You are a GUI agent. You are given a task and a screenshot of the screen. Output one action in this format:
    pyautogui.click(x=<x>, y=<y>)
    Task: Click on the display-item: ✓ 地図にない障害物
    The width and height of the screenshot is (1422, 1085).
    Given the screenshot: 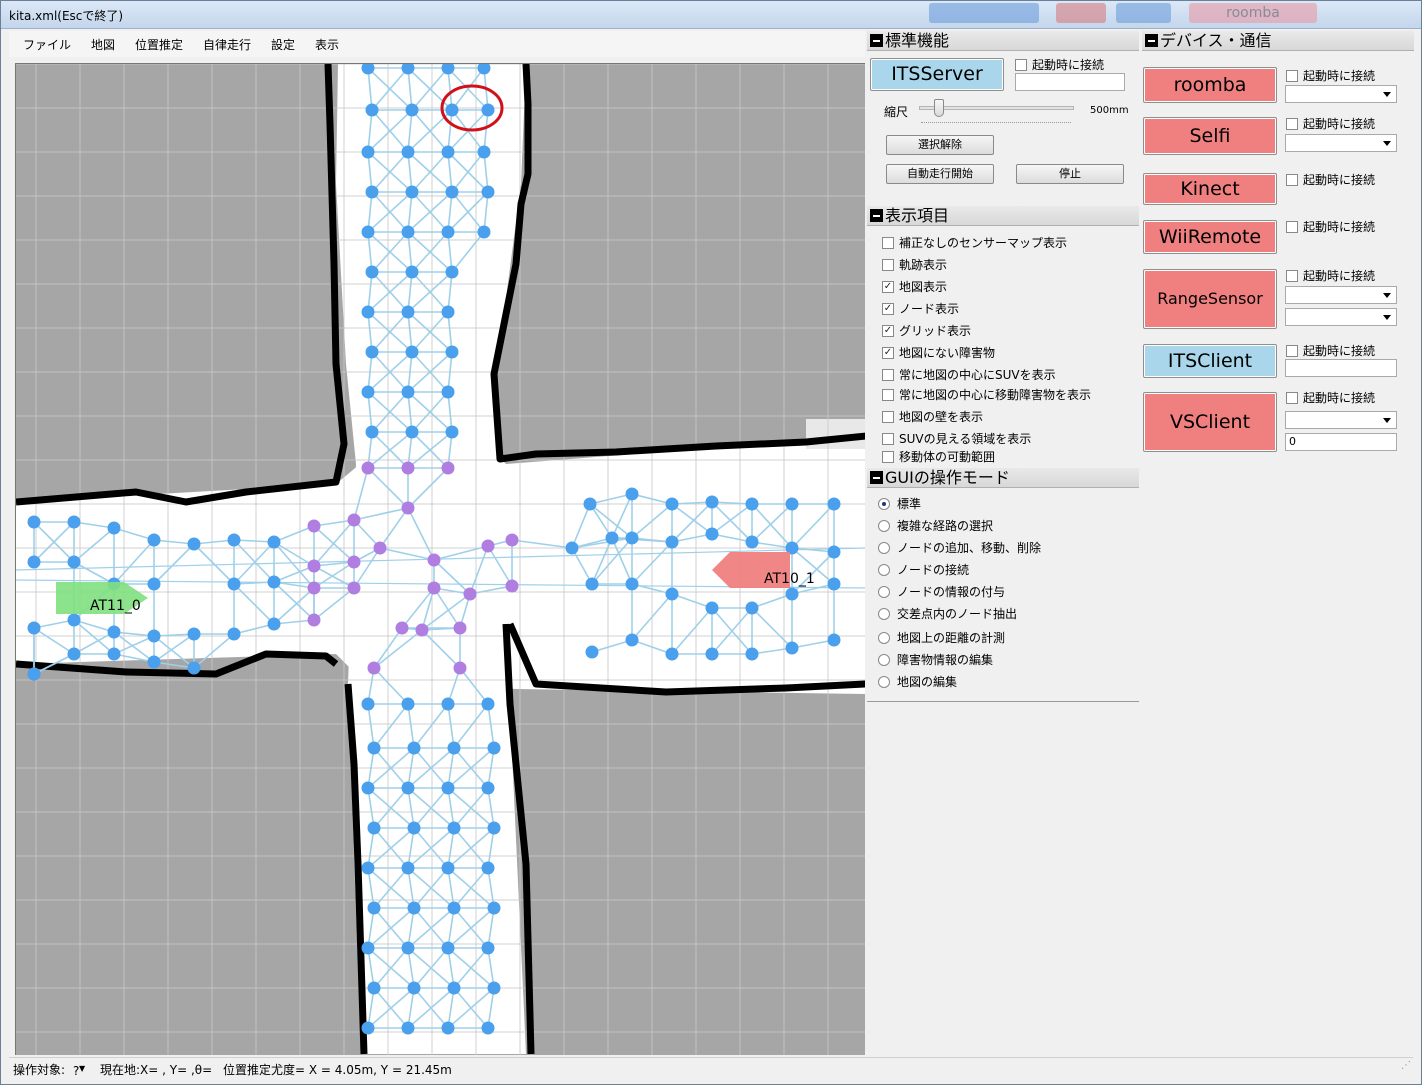 What is the action you would take?
    pyautogui.click(x=938, y=352)
    